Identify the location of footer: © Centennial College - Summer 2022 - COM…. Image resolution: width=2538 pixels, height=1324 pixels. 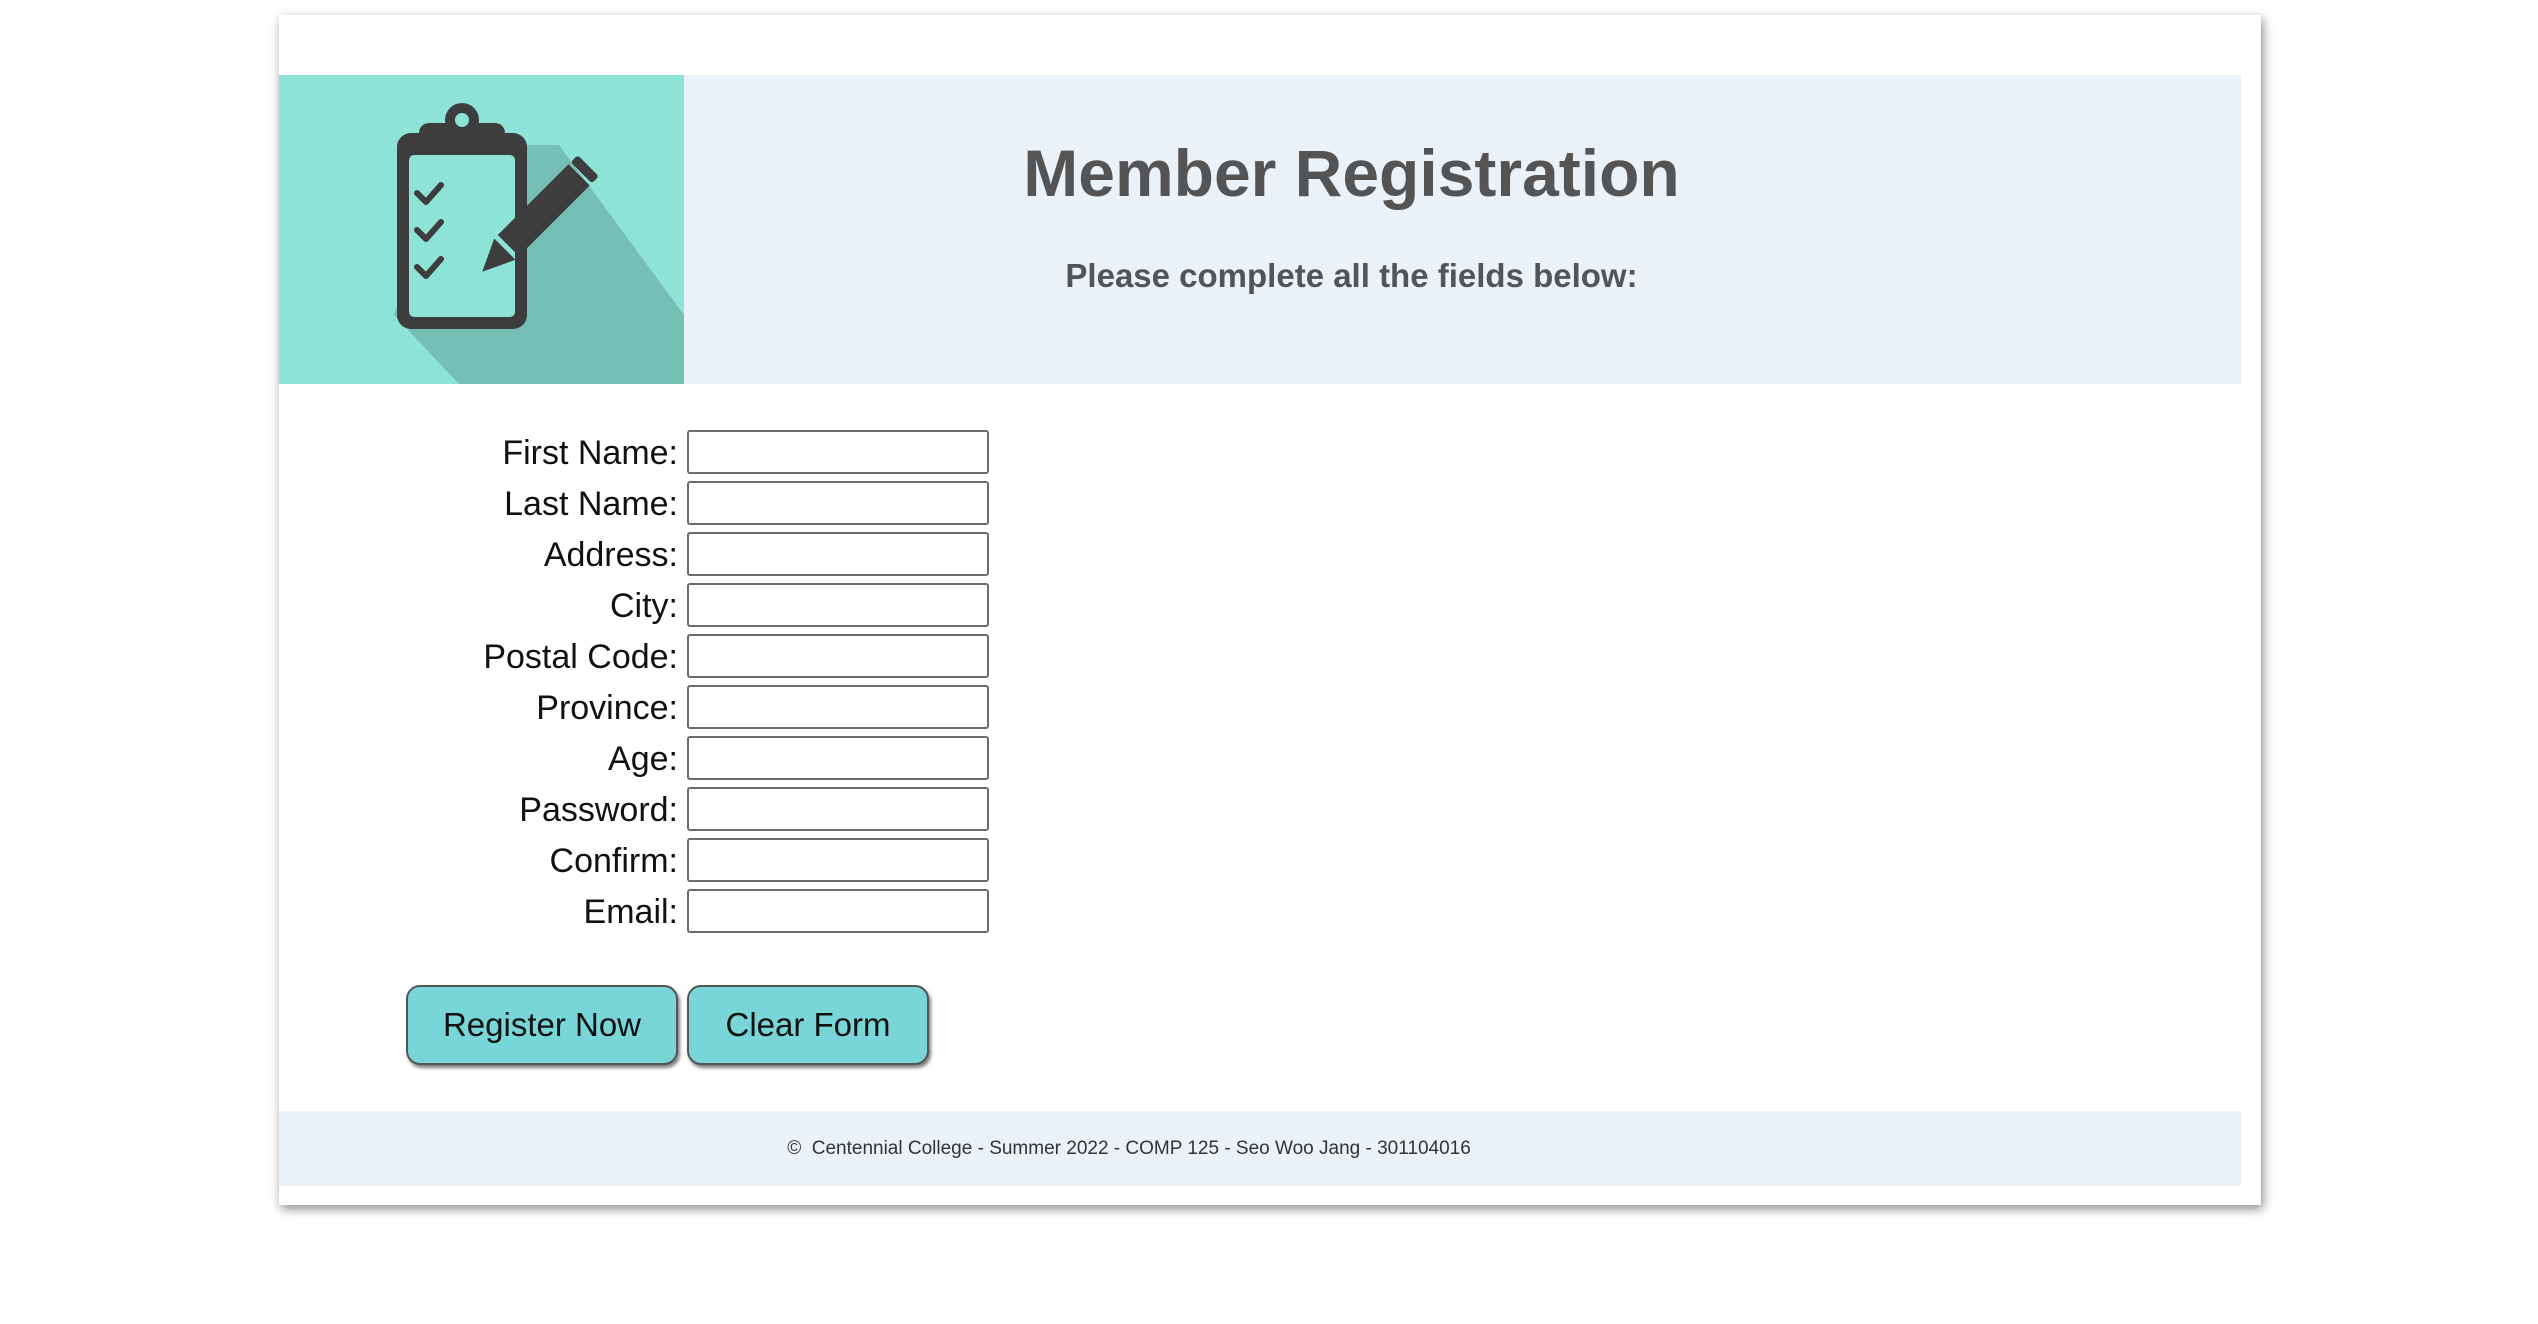
(1260, 1148).